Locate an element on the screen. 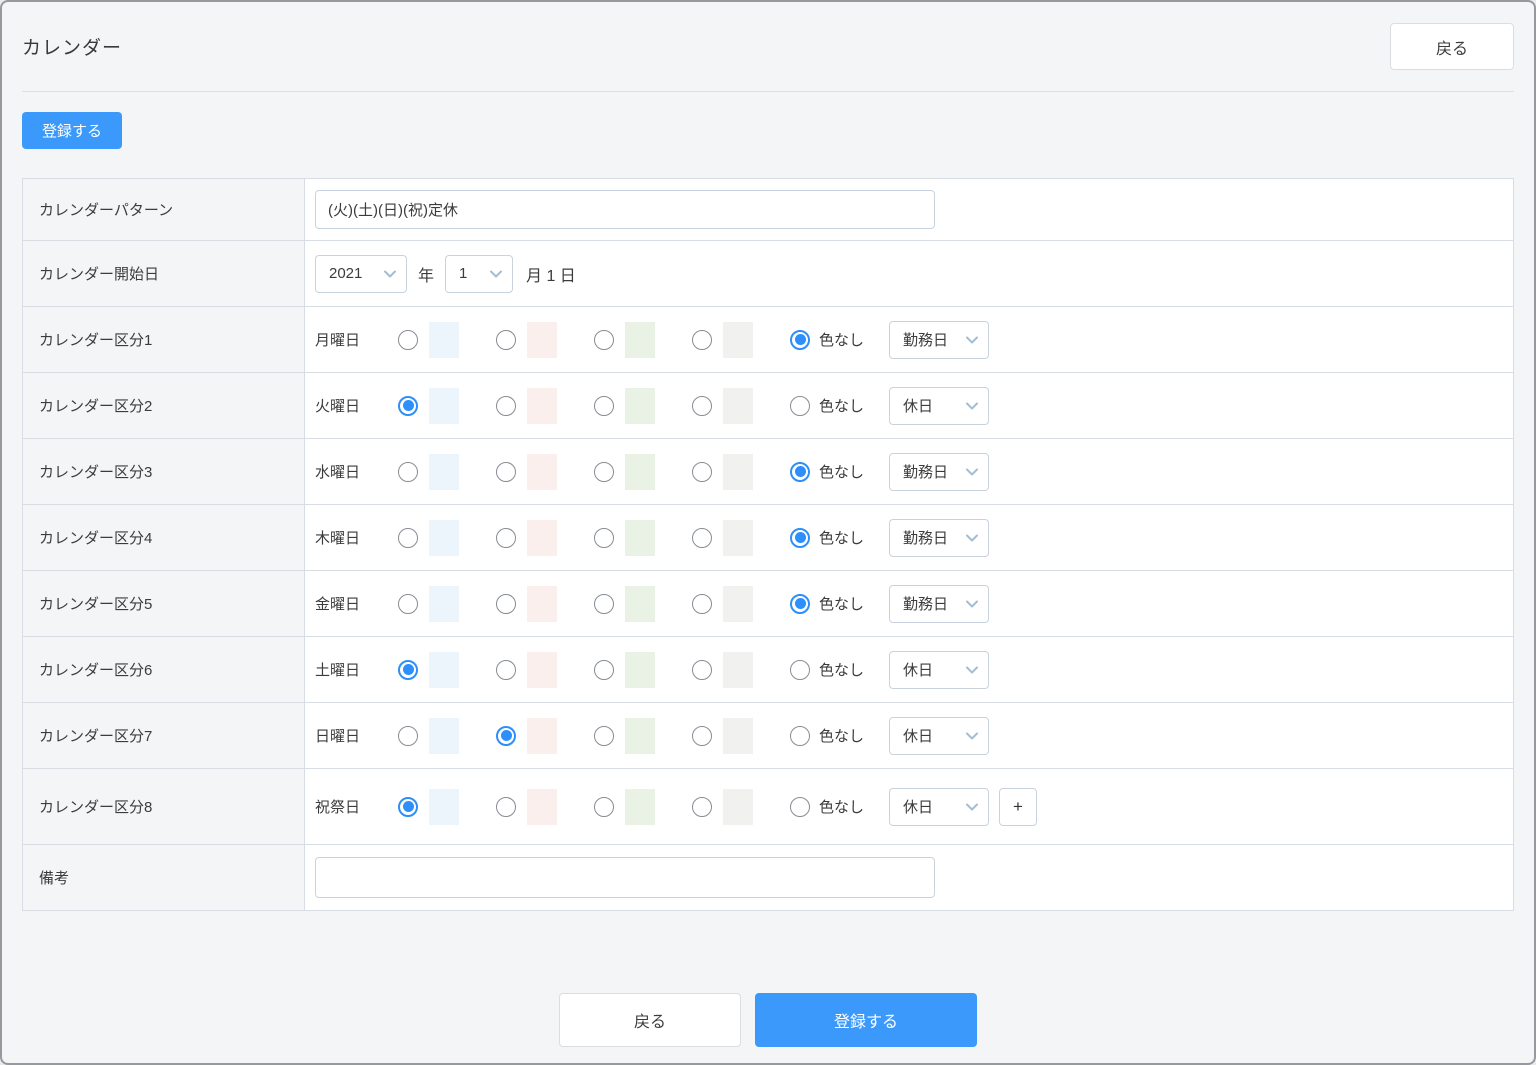 This screenshot has height=1065, width=1536. back-button-bottom: 戻る is located at coordinates (650, 1020).